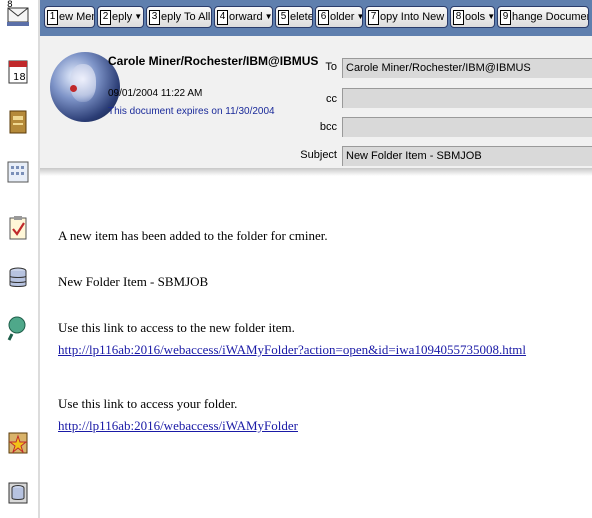 Image resolution: width=592 pixels, height=518 pixels. Describe the element at coordinates (412, 17) in the screenshot. I see `button-label: opy Into New` at that location.